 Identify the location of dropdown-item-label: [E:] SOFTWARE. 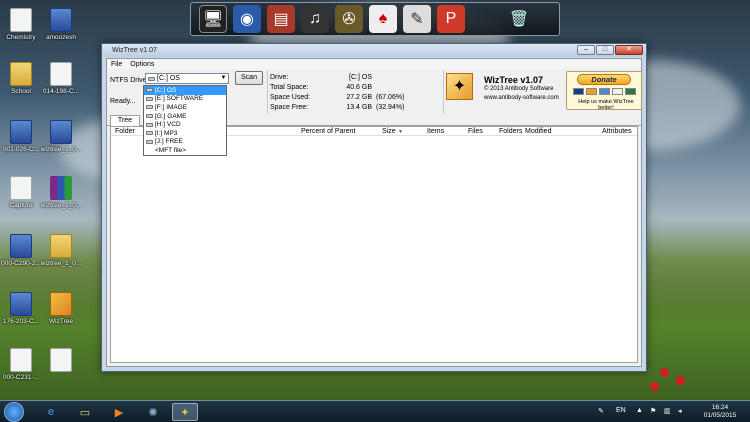
(179, 99).